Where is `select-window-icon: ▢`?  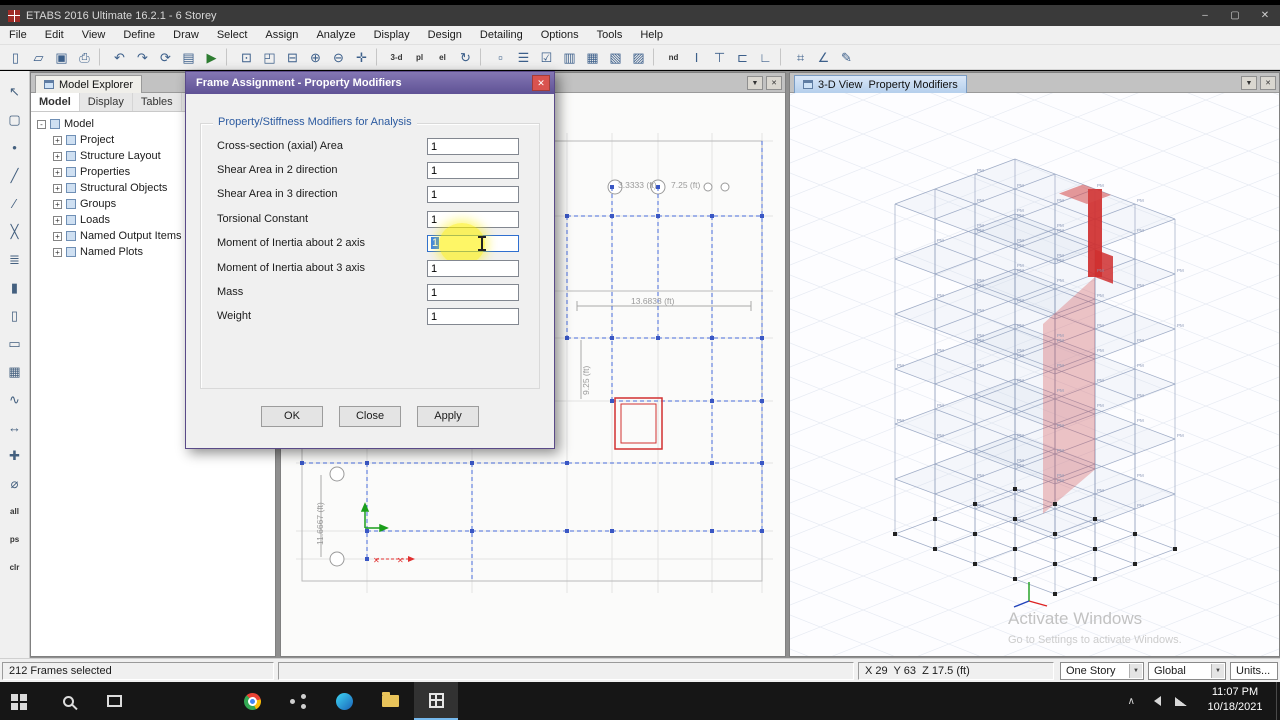
select-window-icon: ▢ is located at coordinates (15, 119).